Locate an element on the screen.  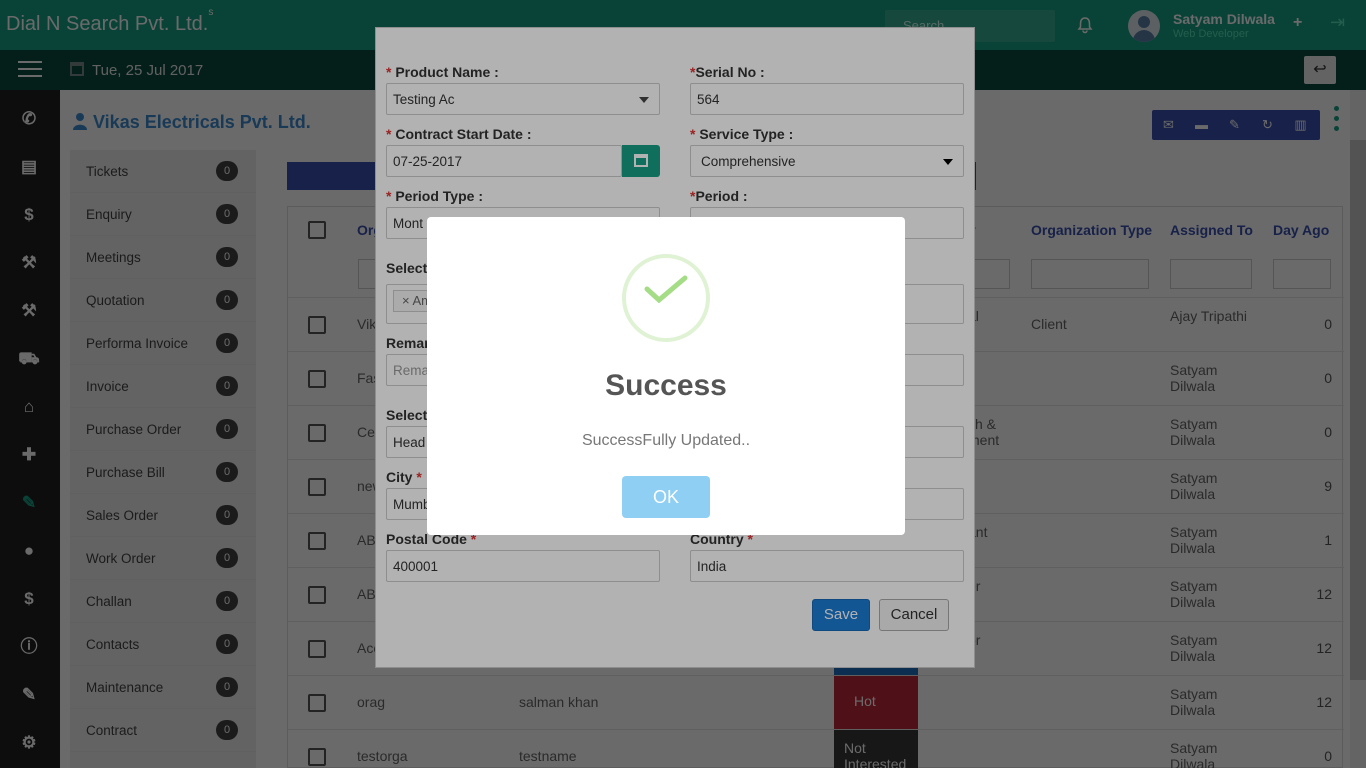
ok-button: OK is located at coordinates (666, 497).